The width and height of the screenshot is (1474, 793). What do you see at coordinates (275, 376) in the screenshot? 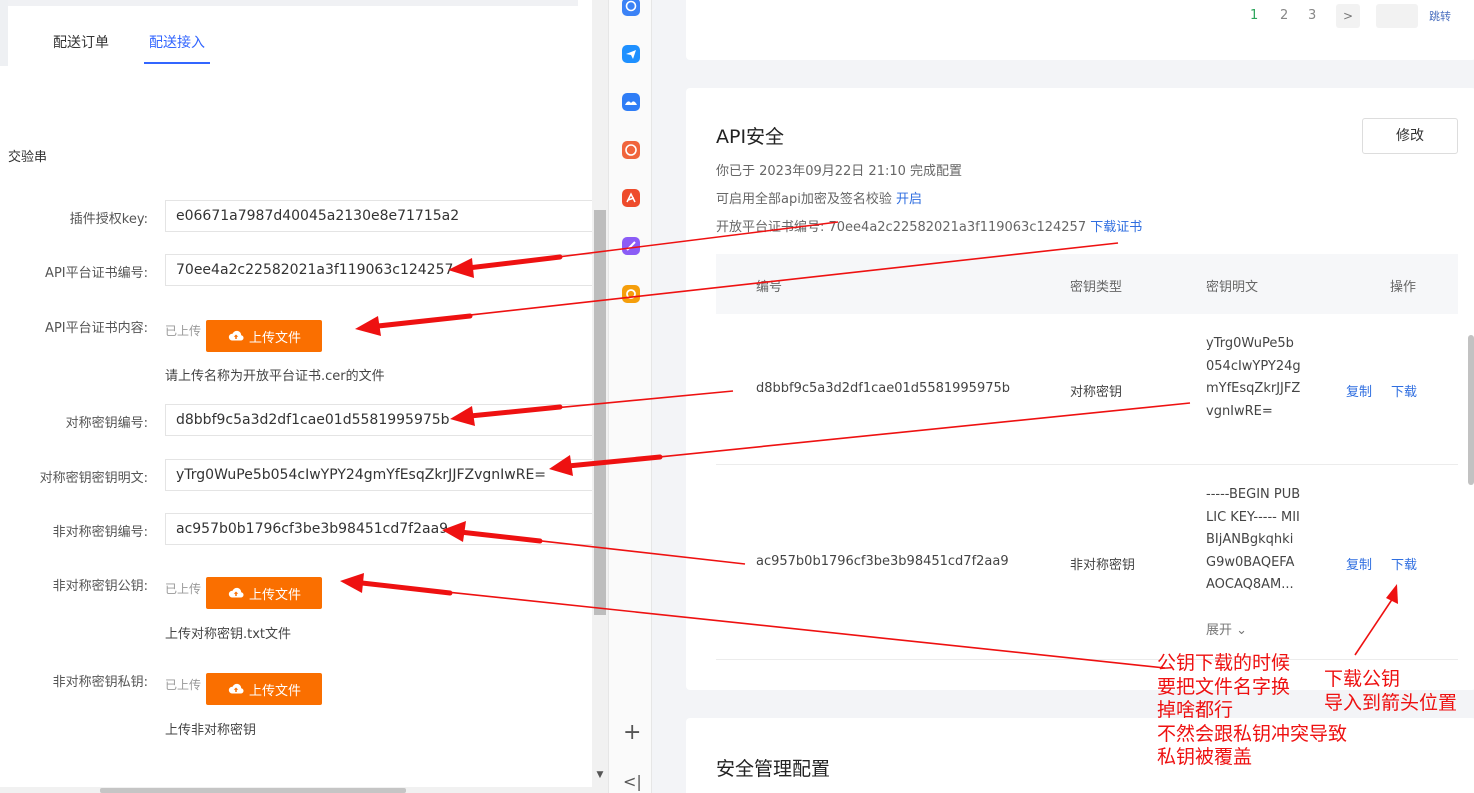
I see `cert-upload-hint: 请上传名称为开放平台证书.cer的文件` at bounding box center [275, 376].